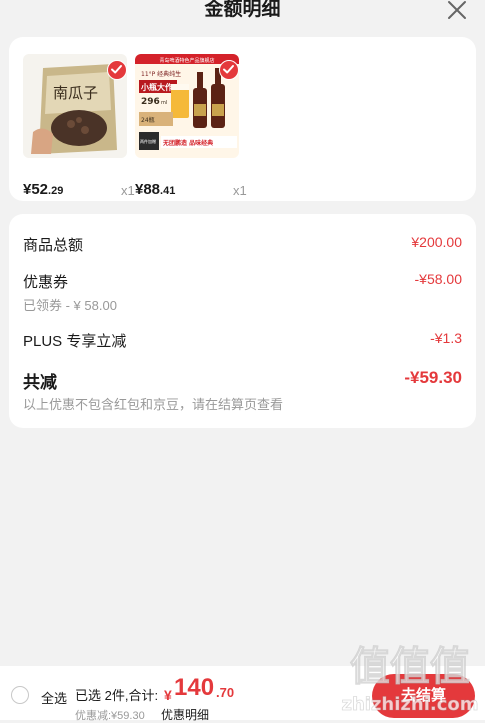  I want to click on pack-count-text: 24瓶, so click(148, 120).